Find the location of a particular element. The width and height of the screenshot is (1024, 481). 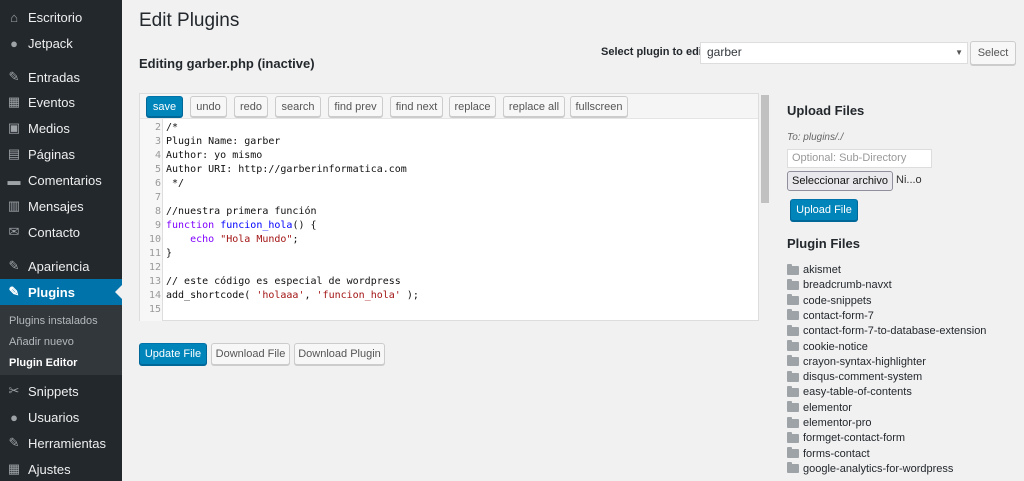

upload-file-button: Upload File is located at coordinates (824, 210).